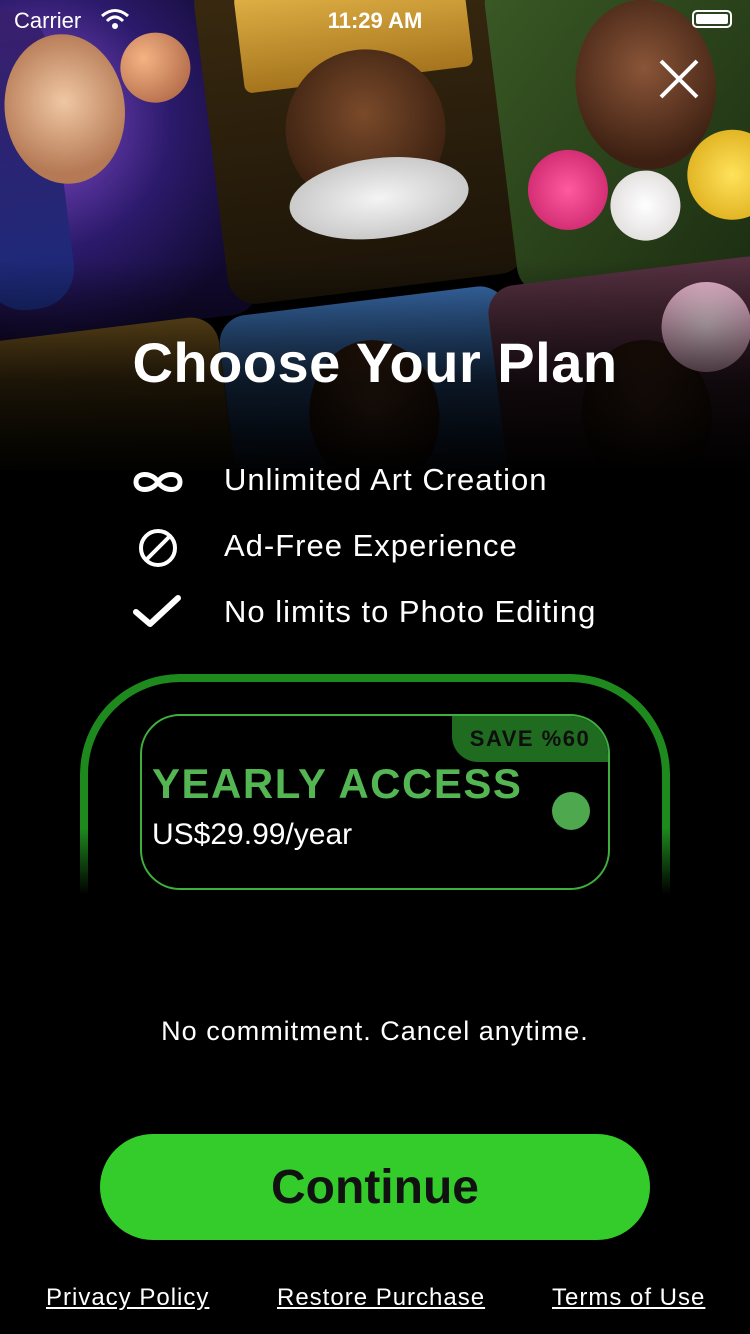 This screenshot has height=1334, width=750. What do you see at coordinates (615, 148) in the screenshot?
I see `artwork-floral-woman` at bounding box center [615, 148].